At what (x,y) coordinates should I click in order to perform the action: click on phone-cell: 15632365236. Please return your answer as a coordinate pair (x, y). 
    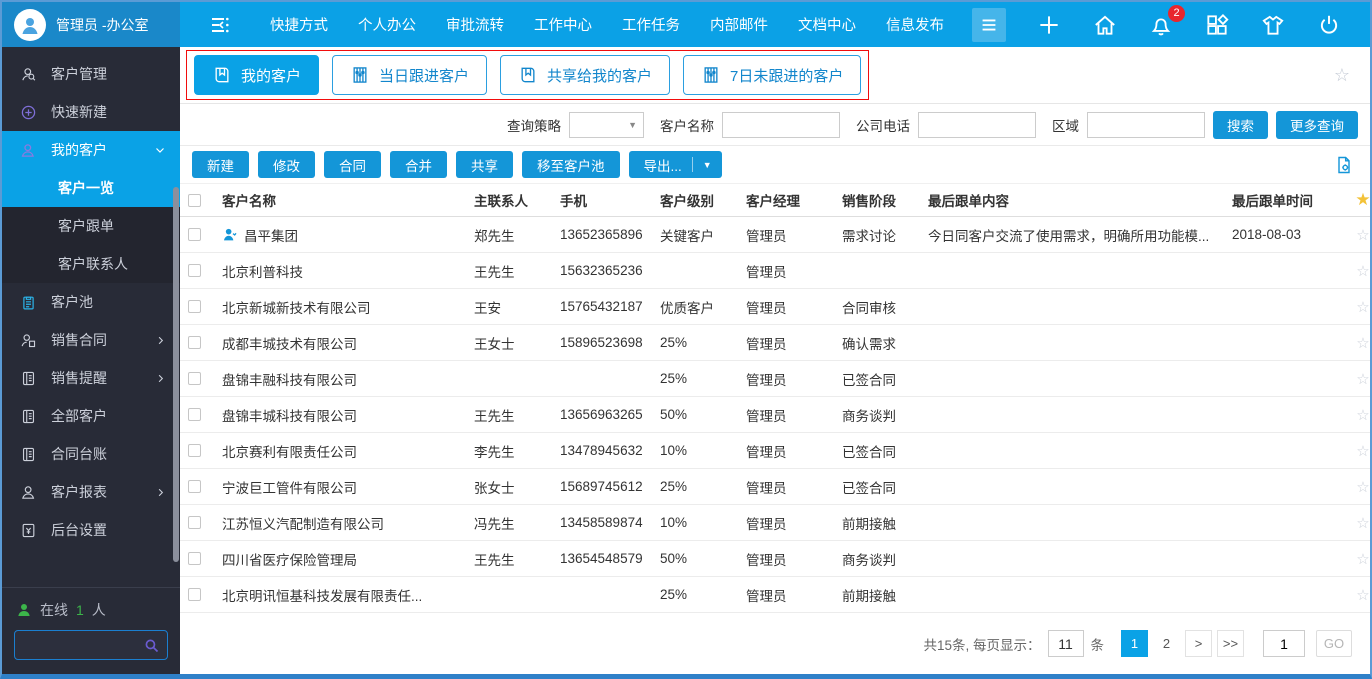
    Looking at the image, I should click on (601, 270).